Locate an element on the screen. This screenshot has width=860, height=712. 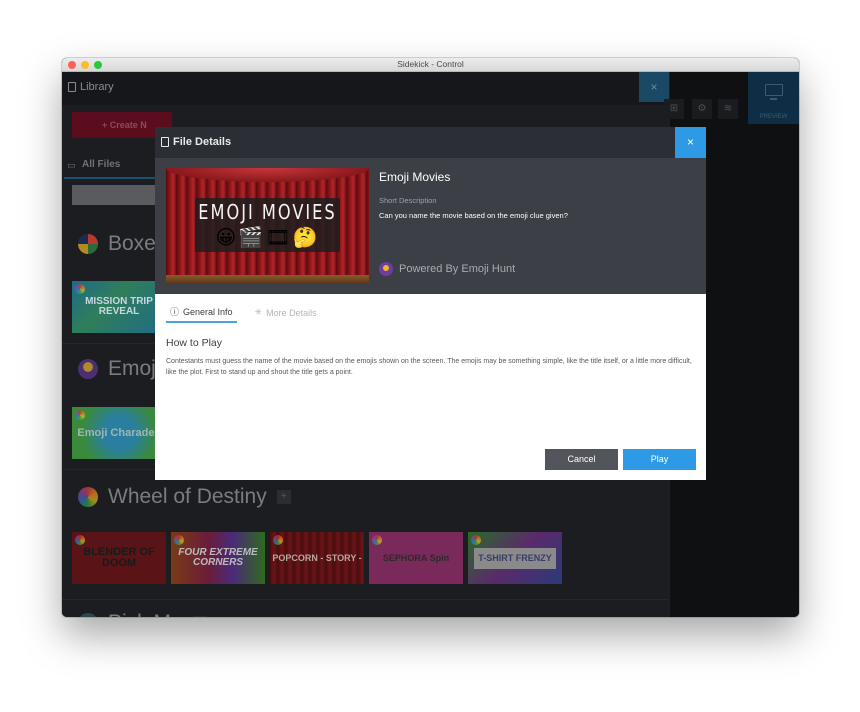
tab-label: General Info is located at coordinates (208, 311).